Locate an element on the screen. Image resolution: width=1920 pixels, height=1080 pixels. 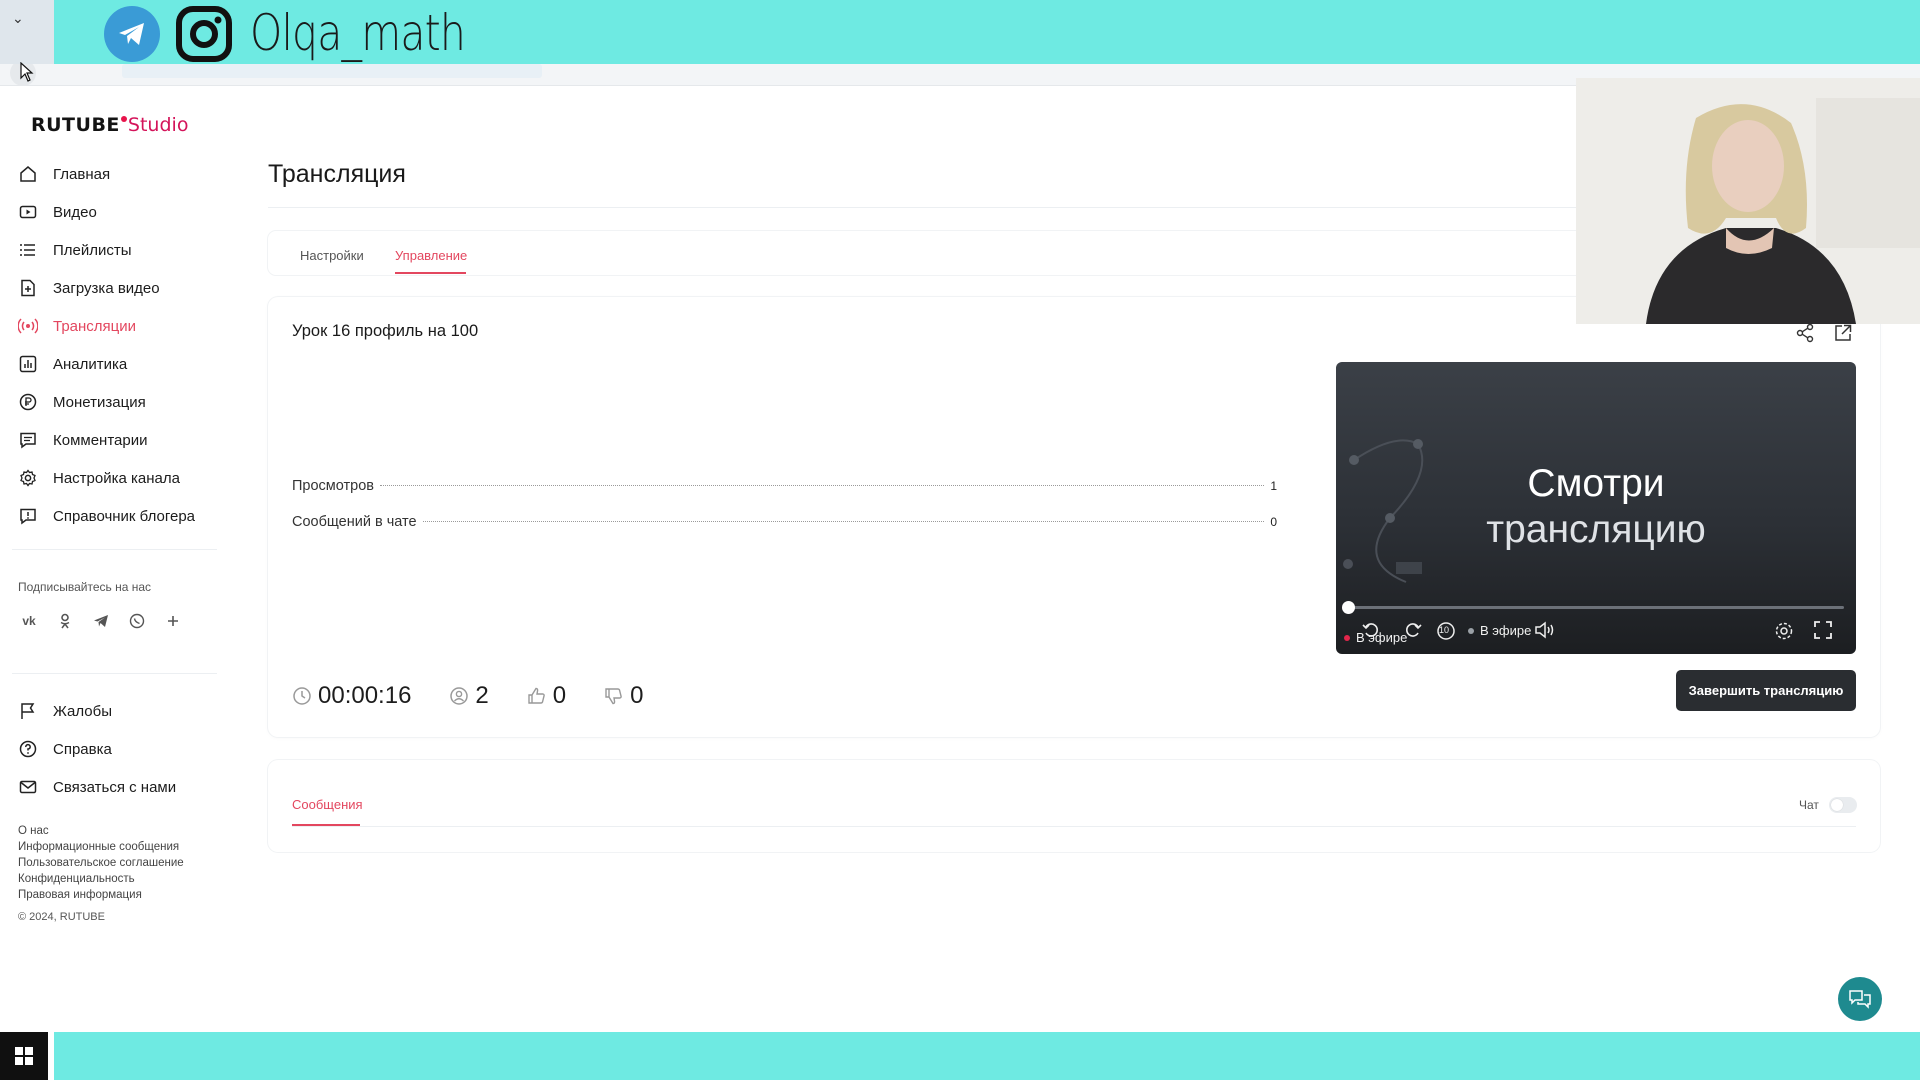
video-player: Смотри трансляцию В эфире 10 В эфире is located at coordinates (1596, 508).